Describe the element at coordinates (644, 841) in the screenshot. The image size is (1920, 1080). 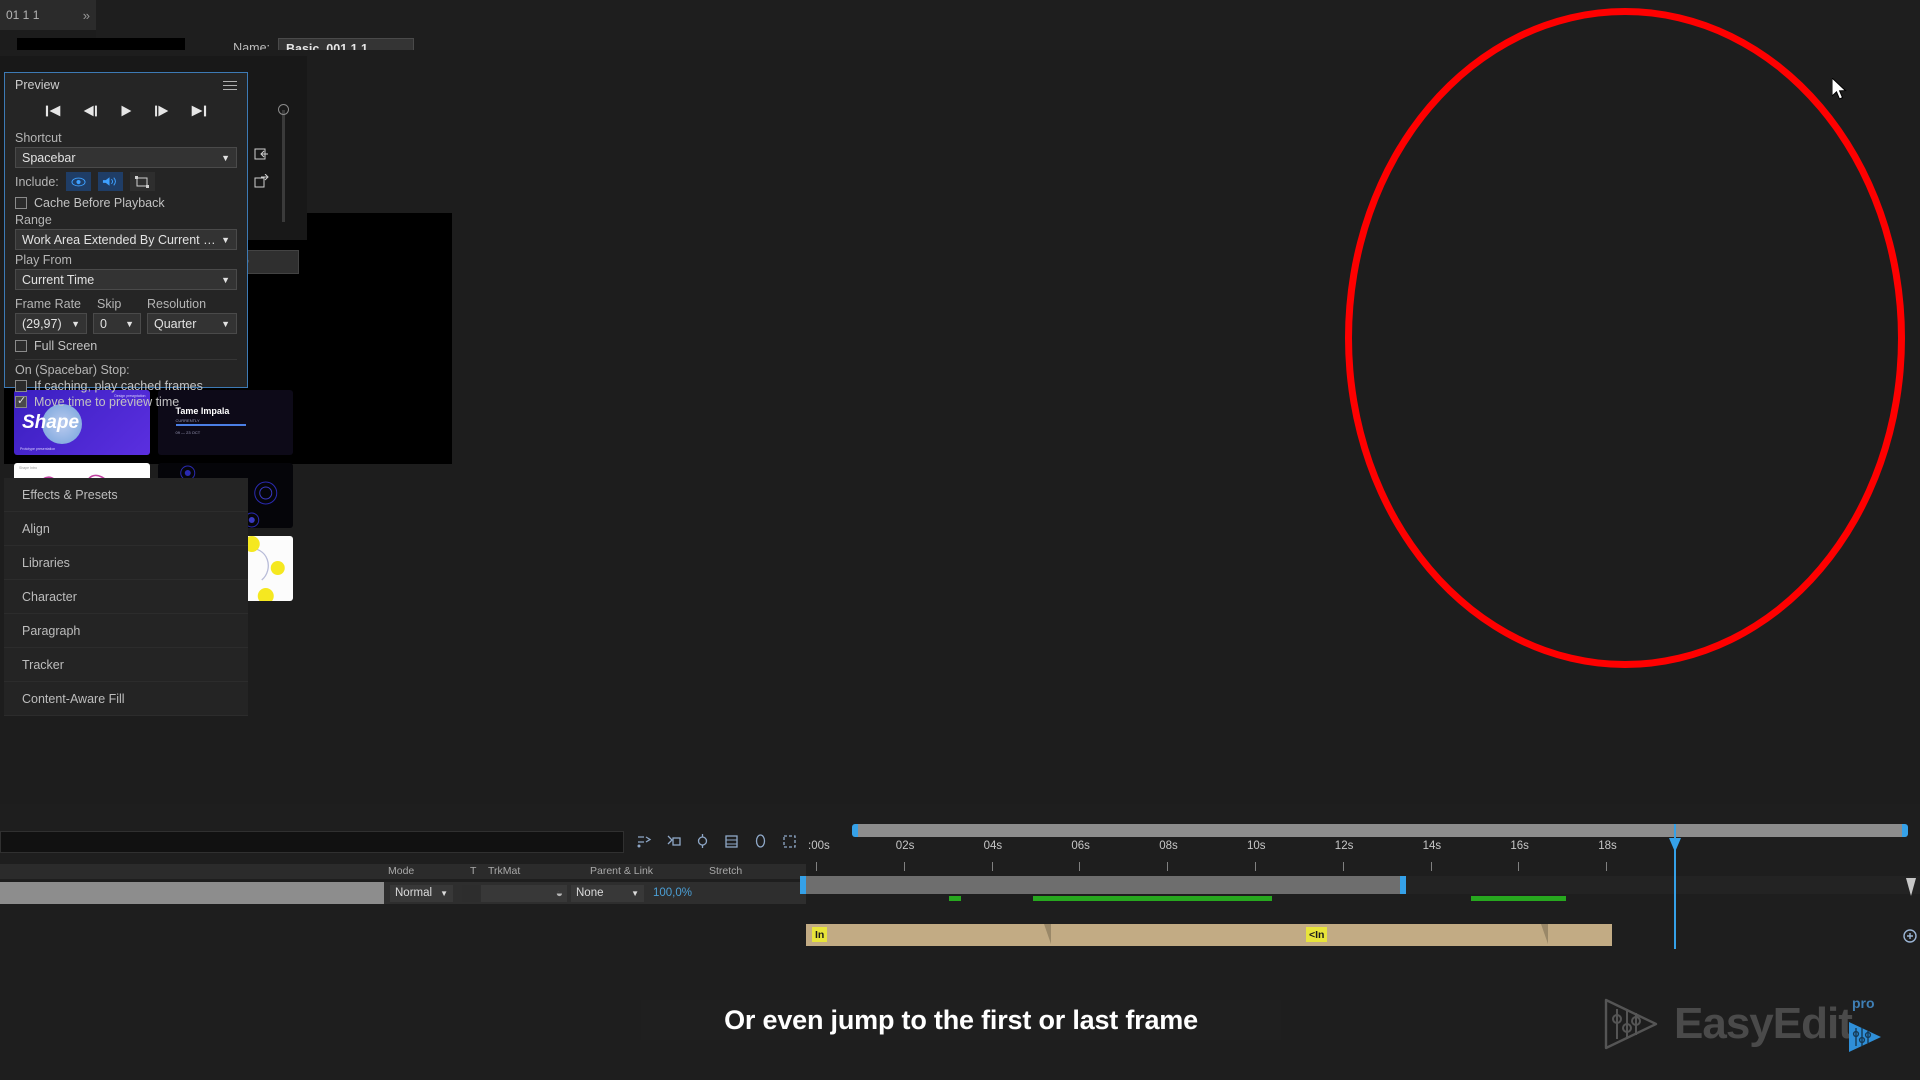
I see `shy-icon` at that location.